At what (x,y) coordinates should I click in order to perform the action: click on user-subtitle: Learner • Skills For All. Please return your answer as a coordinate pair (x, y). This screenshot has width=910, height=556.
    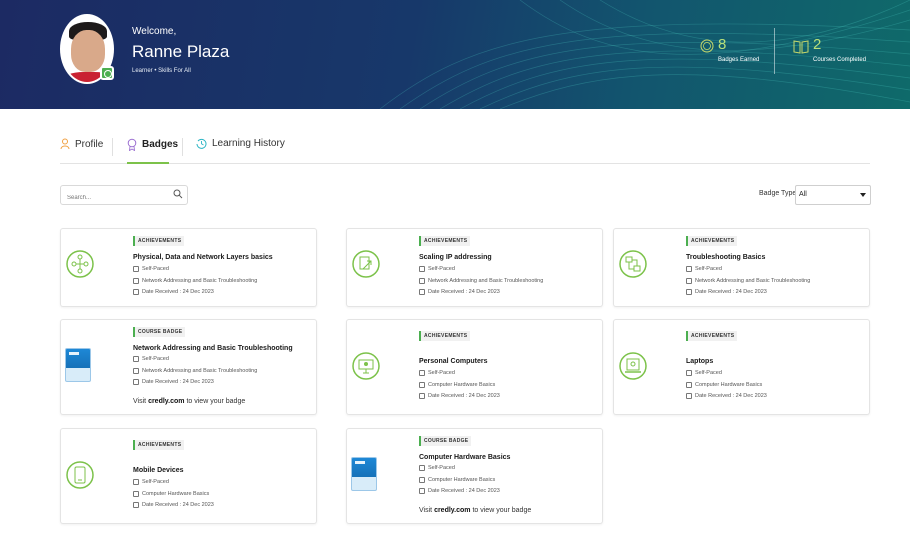
    Looking at the image, I should click on (161, 71).